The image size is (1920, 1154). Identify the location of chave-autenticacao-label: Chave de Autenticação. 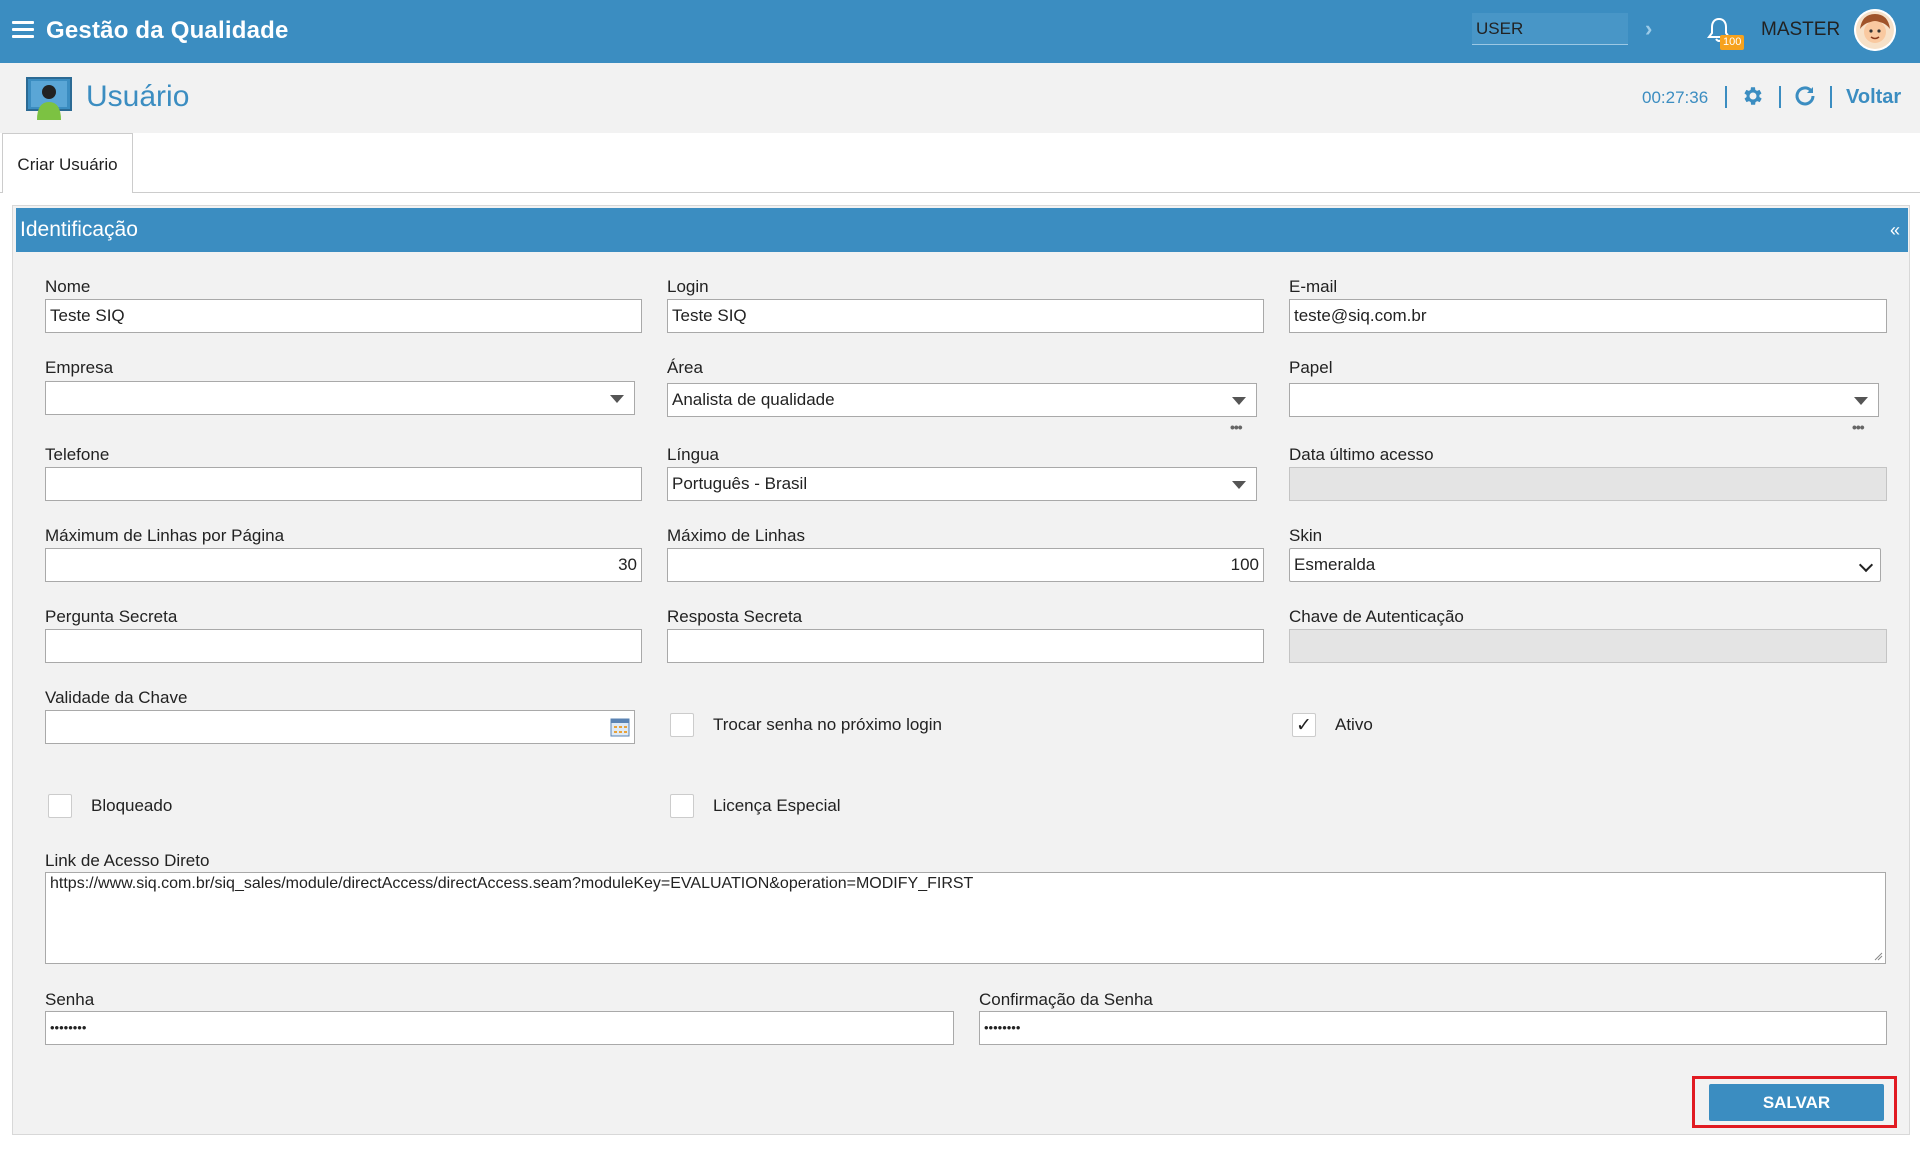
(1376, 616).